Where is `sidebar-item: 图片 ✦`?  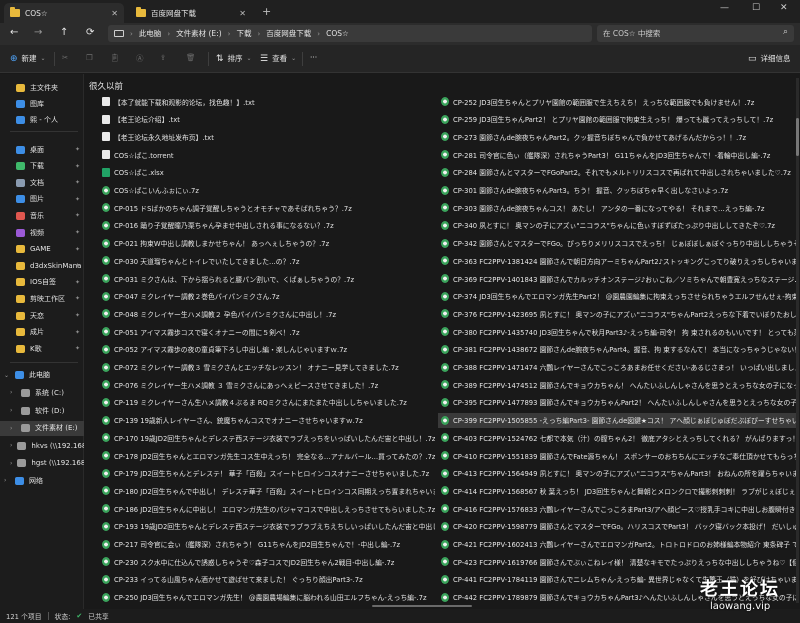
sidebar-item: 图片 ✦ is located at coordinates (42, 199).